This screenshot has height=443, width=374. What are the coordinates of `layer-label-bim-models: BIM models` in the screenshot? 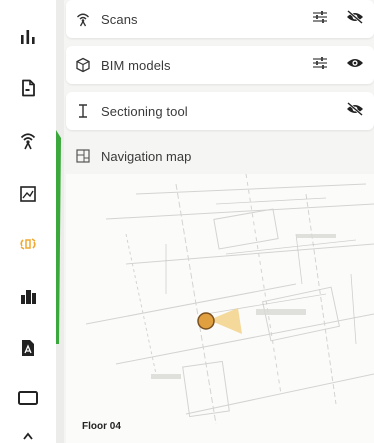 It's located at (136, 65).